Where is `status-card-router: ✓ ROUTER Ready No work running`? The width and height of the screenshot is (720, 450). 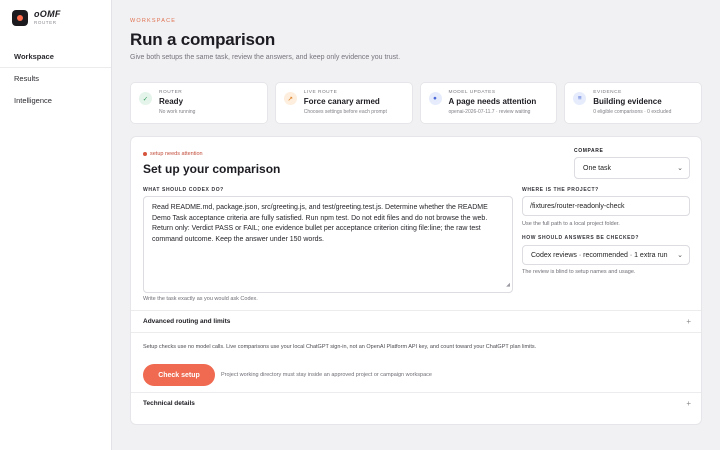 status-card-router: ✓ ROUTER Ready No work running is located at coordinates (199, 103).